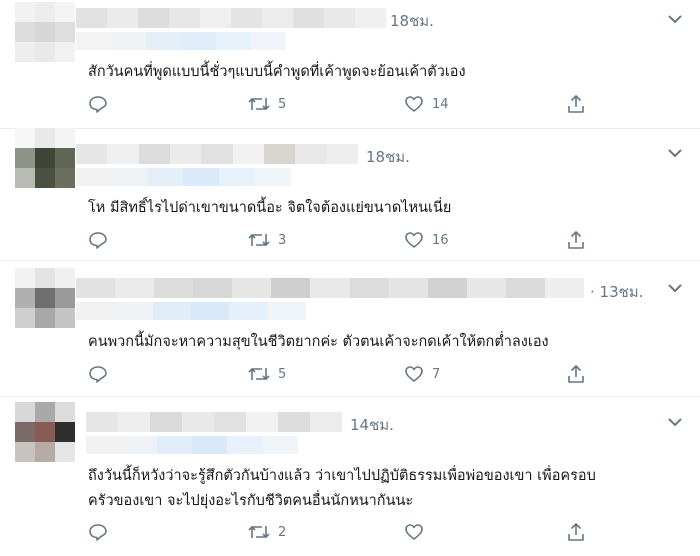 This screenshot has height=556, width=700. Describe the element at coordinates (282, 532) in the screenshot. I see `retweet-count: 2` at that location.